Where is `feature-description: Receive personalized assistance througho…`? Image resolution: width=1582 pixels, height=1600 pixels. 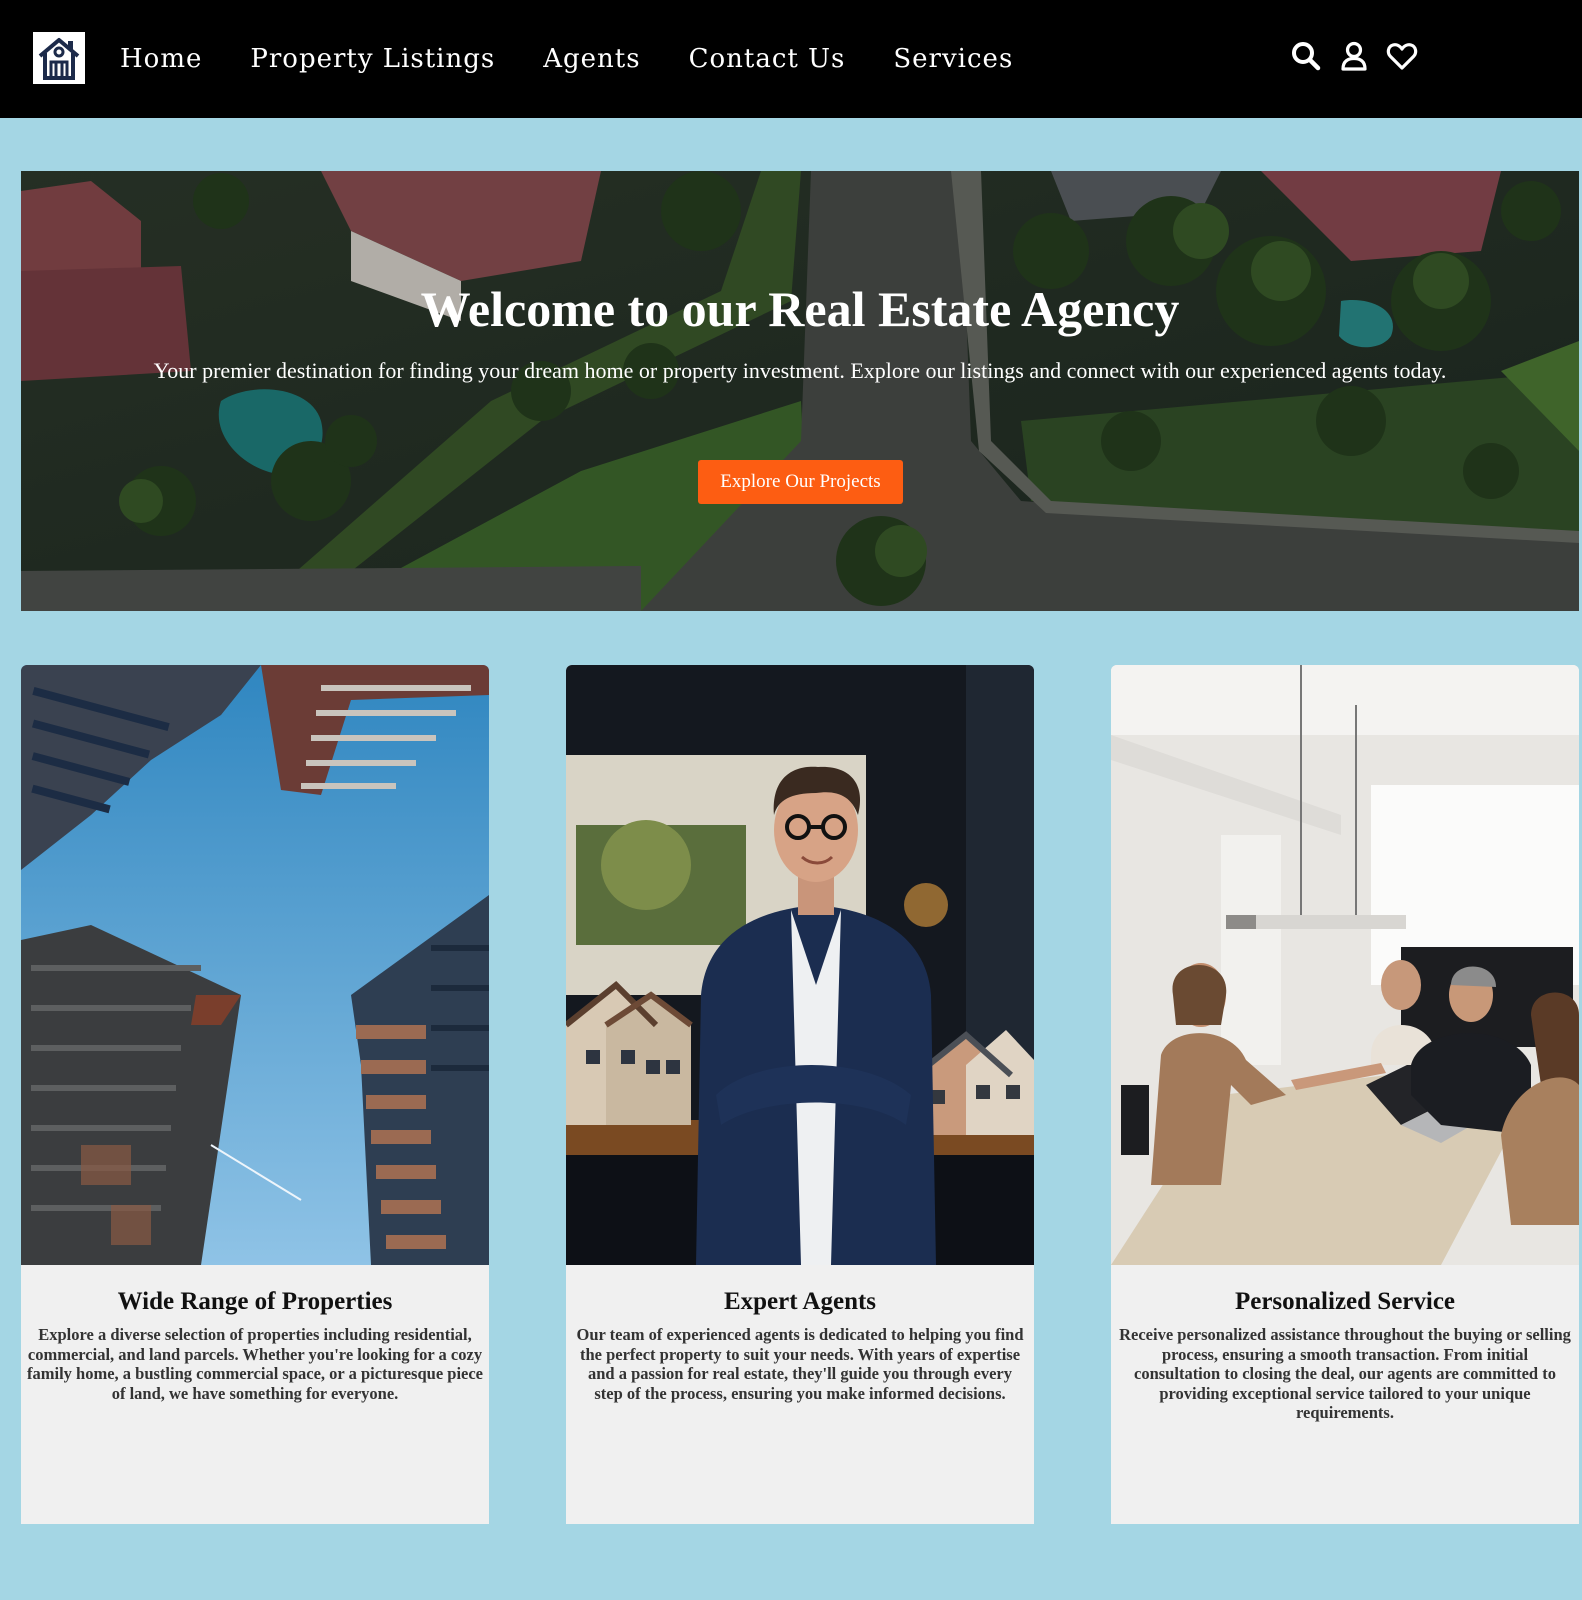 feature-description: Receive personalized assistance througho… is located at coordinates (1345, 1373).